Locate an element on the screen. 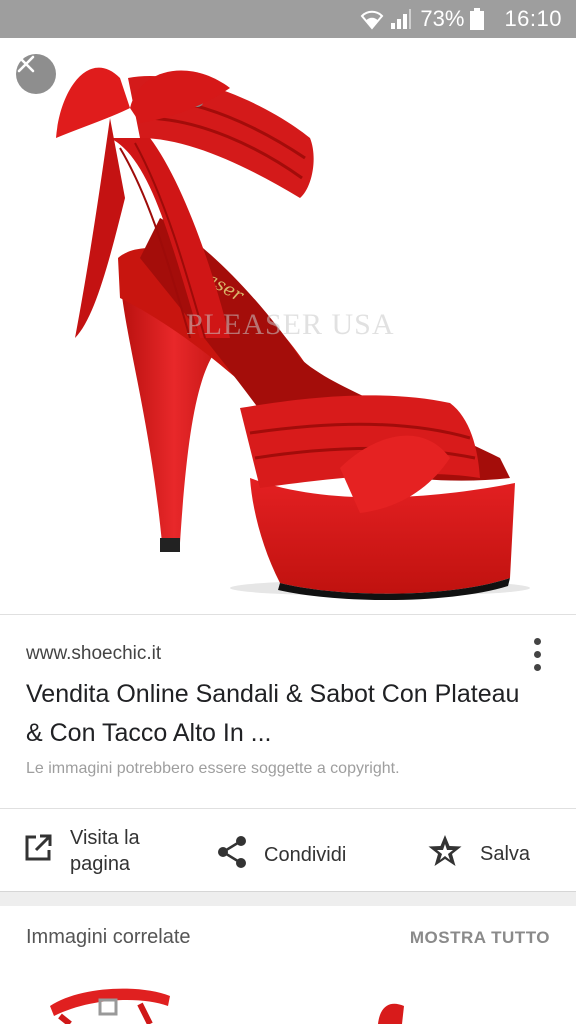 Image resolution: width=576 pixels, height=1024 pixels. action-bar: Visita la pagina Condividi Salva is located at coordinates (288, 850).